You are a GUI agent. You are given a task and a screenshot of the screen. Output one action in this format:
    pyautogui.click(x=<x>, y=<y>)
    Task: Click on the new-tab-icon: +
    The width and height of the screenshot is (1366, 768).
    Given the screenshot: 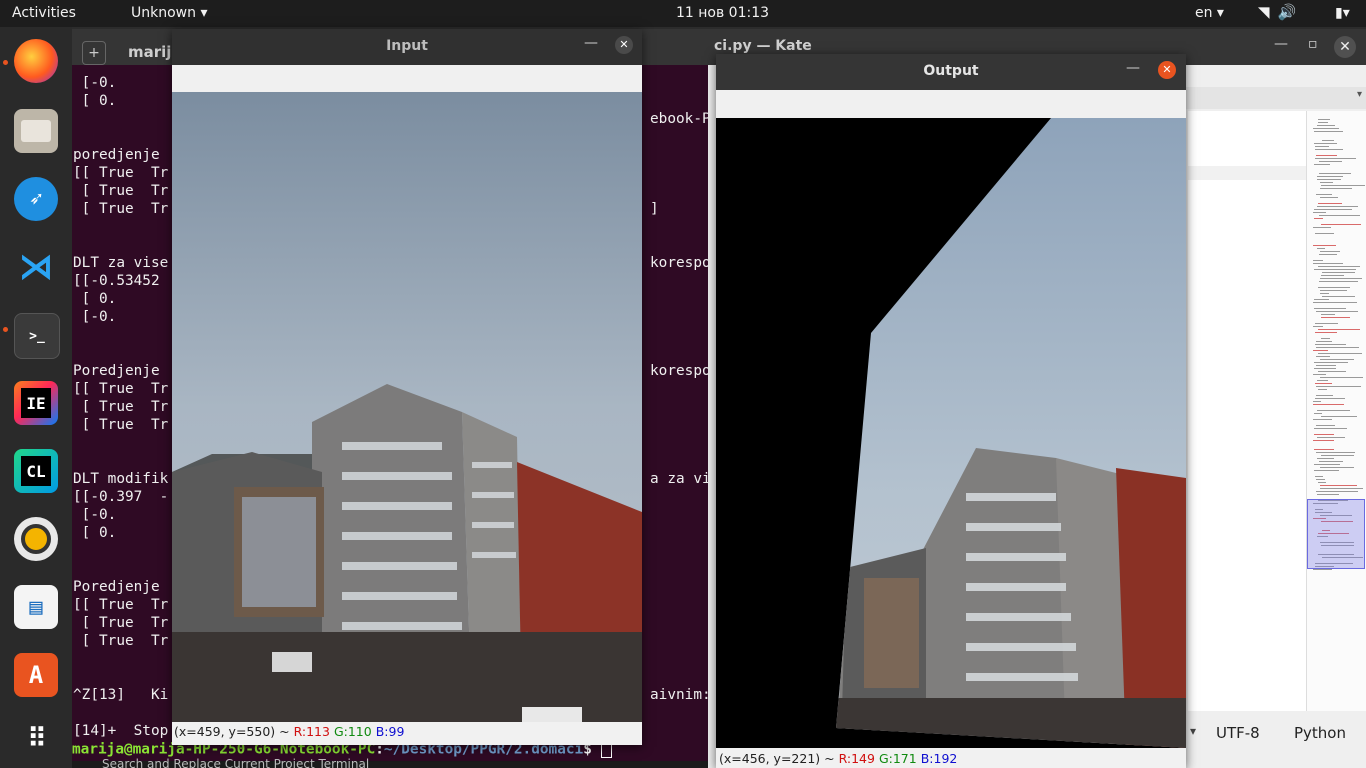 What is the action you would take?
    pyautogui.click(x=94, y=53)
    